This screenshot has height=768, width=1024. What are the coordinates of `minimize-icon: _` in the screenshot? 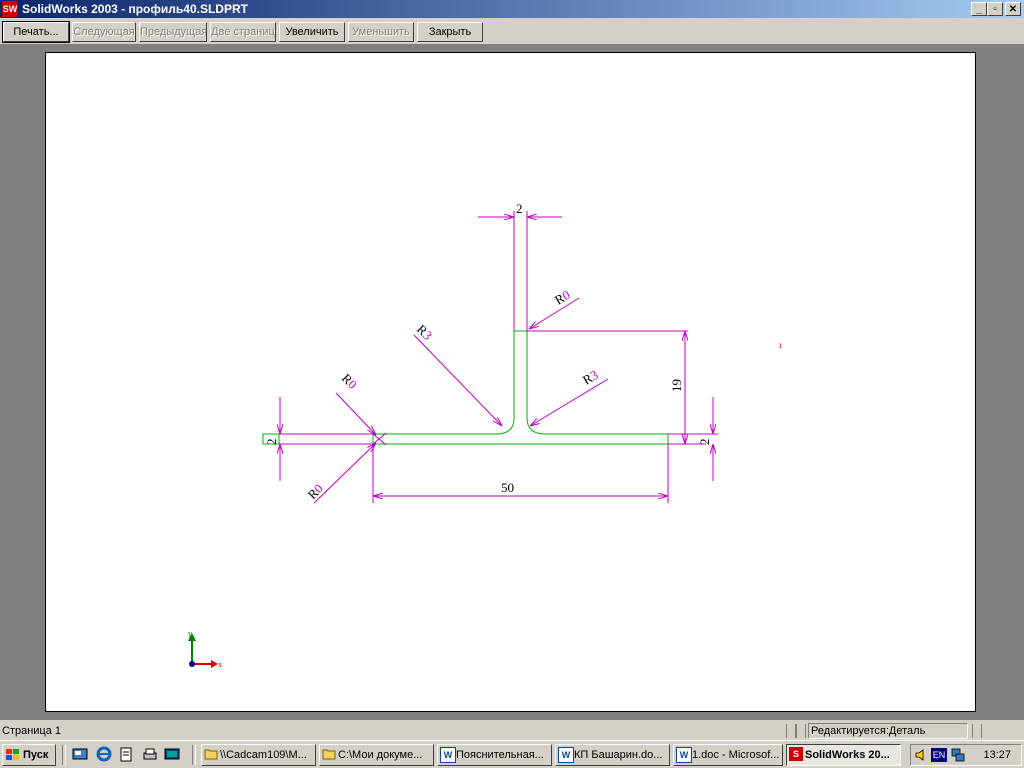 It's located at (979, 9).